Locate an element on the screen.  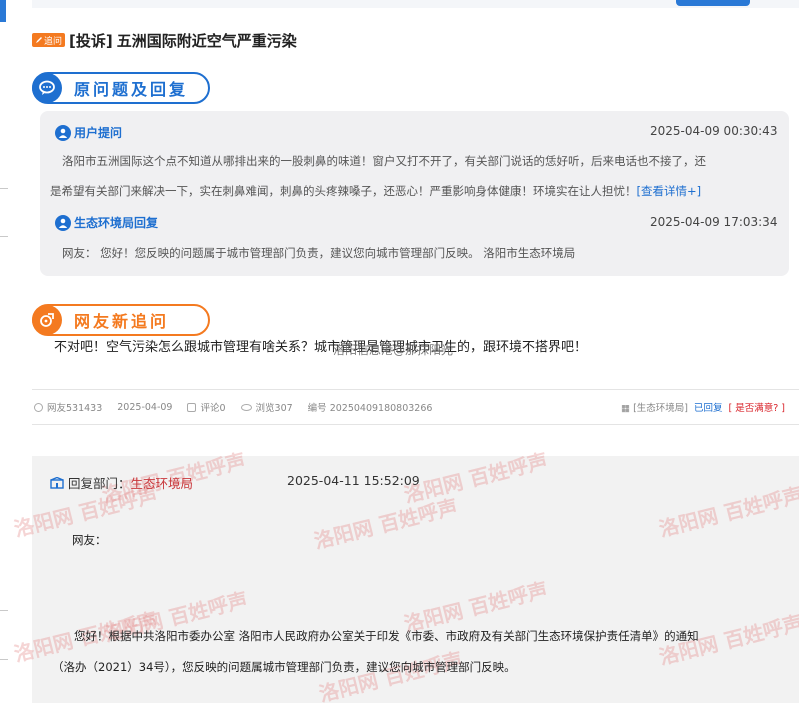
meta-dept-name: [生态环境局] is located at coordinates (660, 408).